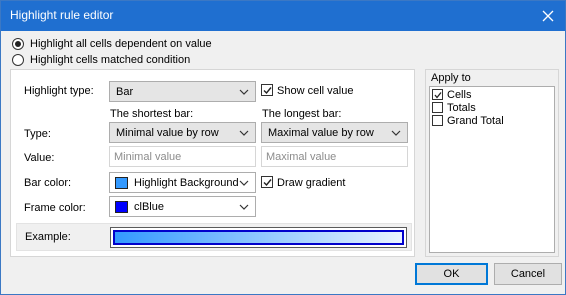 The height and width of the screenshot is (295, 566). What do you see at coordinates (121, 207) in the screenshot?
I see `frame-color-swatch` at bounding box center [121, 207].